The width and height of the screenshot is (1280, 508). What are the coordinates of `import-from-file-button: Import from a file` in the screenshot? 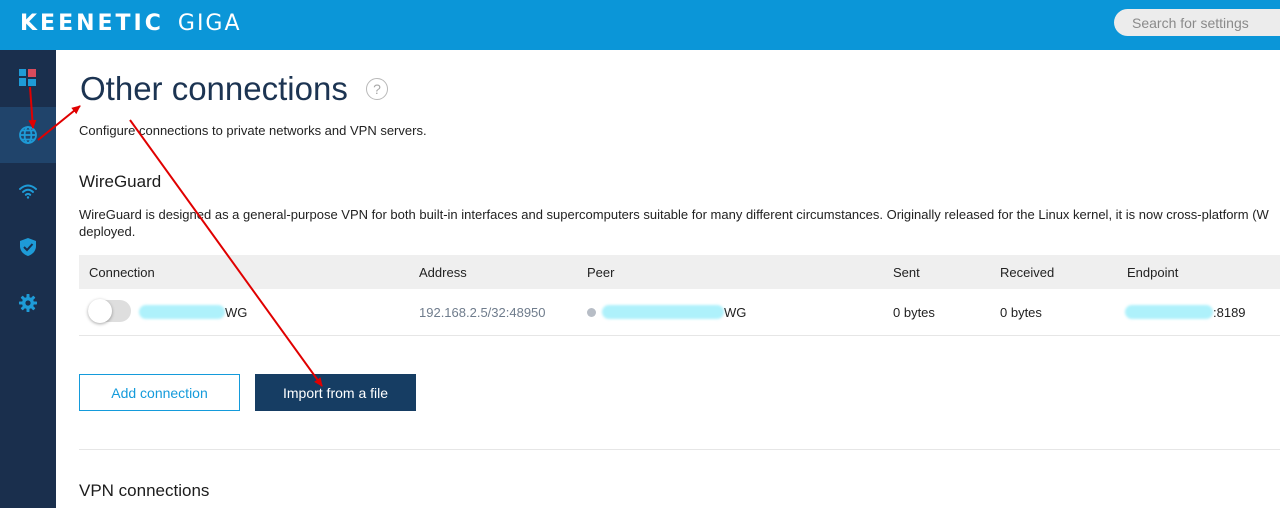 It's located at (335, 392).